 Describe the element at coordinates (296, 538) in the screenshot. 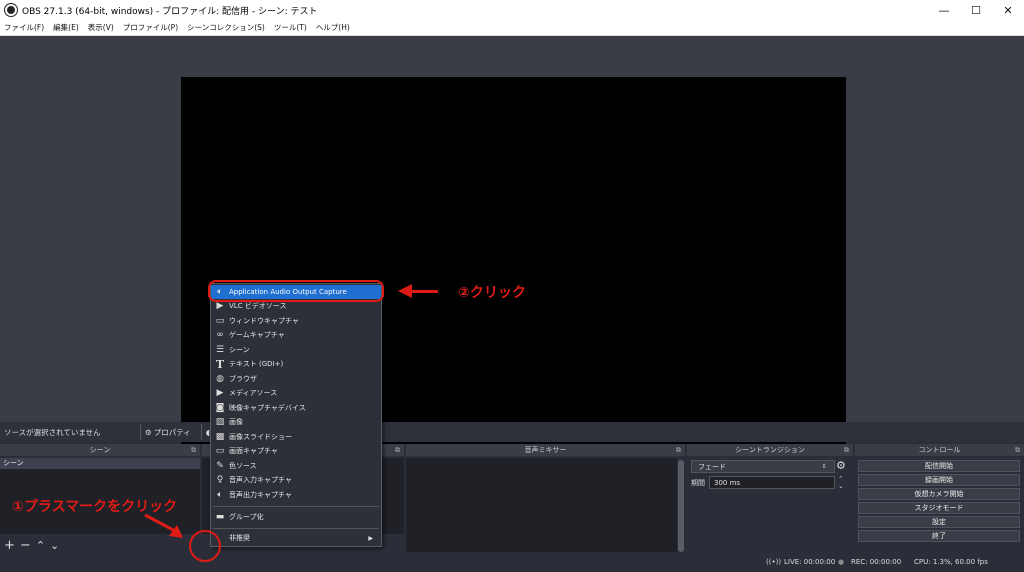

I see `menu-item-deprecated: 非推奨 ▶` at that location.